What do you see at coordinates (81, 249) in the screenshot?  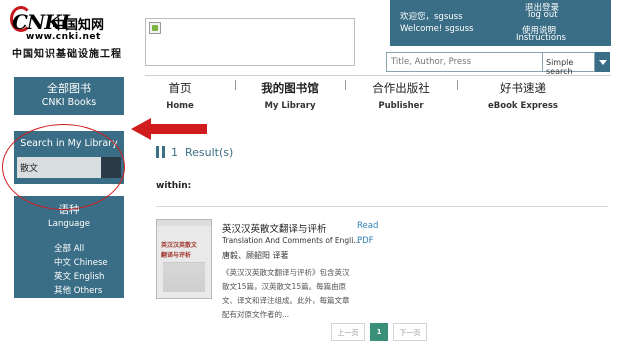 I see `language-option-all: 全部 All` at bounding box center [81, 249].